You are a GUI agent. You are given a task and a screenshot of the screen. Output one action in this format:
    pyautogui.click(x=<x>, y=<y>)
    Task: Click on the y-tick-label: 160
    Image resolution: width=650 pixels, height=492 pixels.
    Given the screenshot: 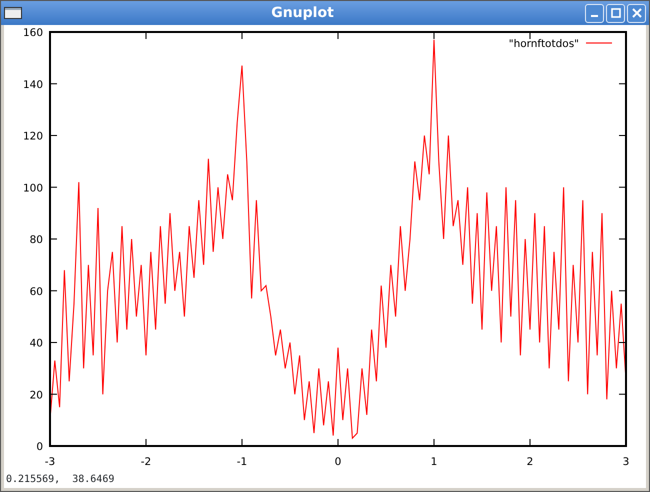 What is the action you would take?
    pyautogui.click(x=32, y=33)
    